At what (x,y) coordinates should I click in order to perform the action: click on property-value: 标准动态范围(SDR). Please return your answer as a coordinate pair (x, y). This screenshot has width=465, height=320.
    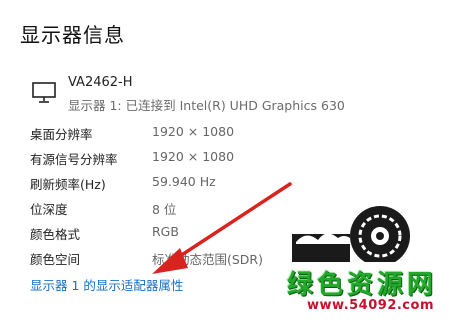
    Looking at the image, I should click on (207, 259).